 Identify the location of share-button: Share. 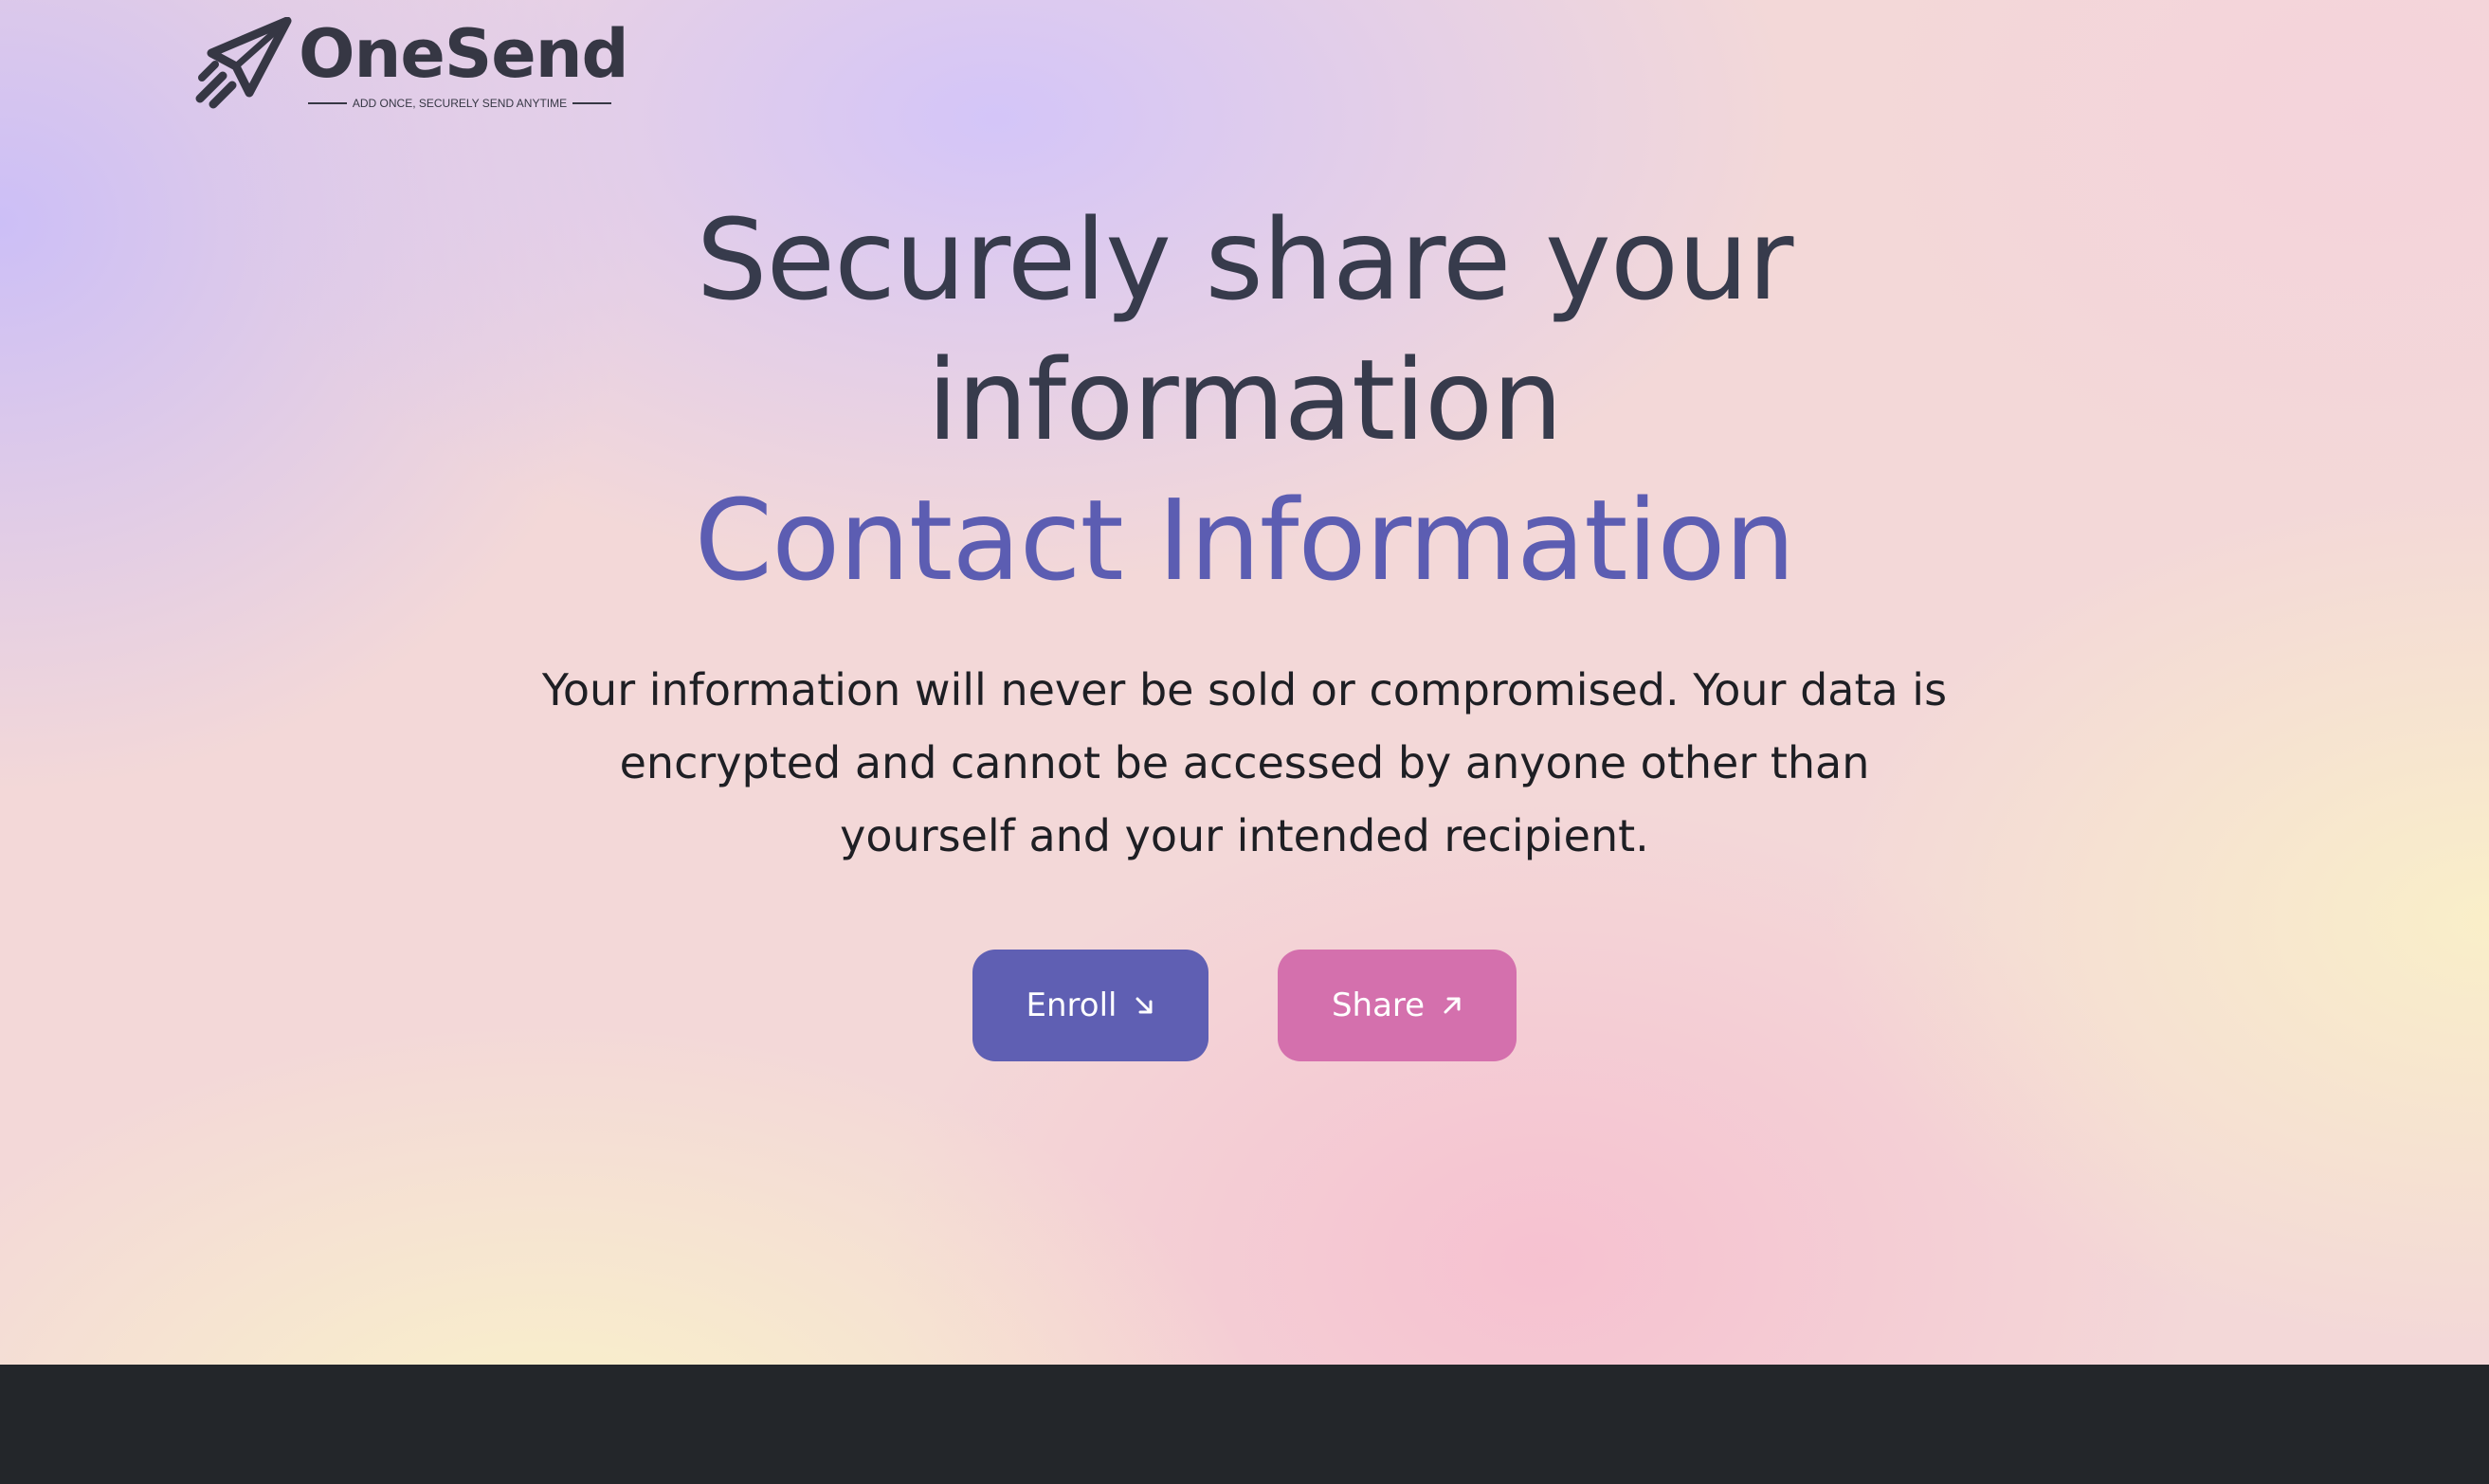
(1397, 1005).